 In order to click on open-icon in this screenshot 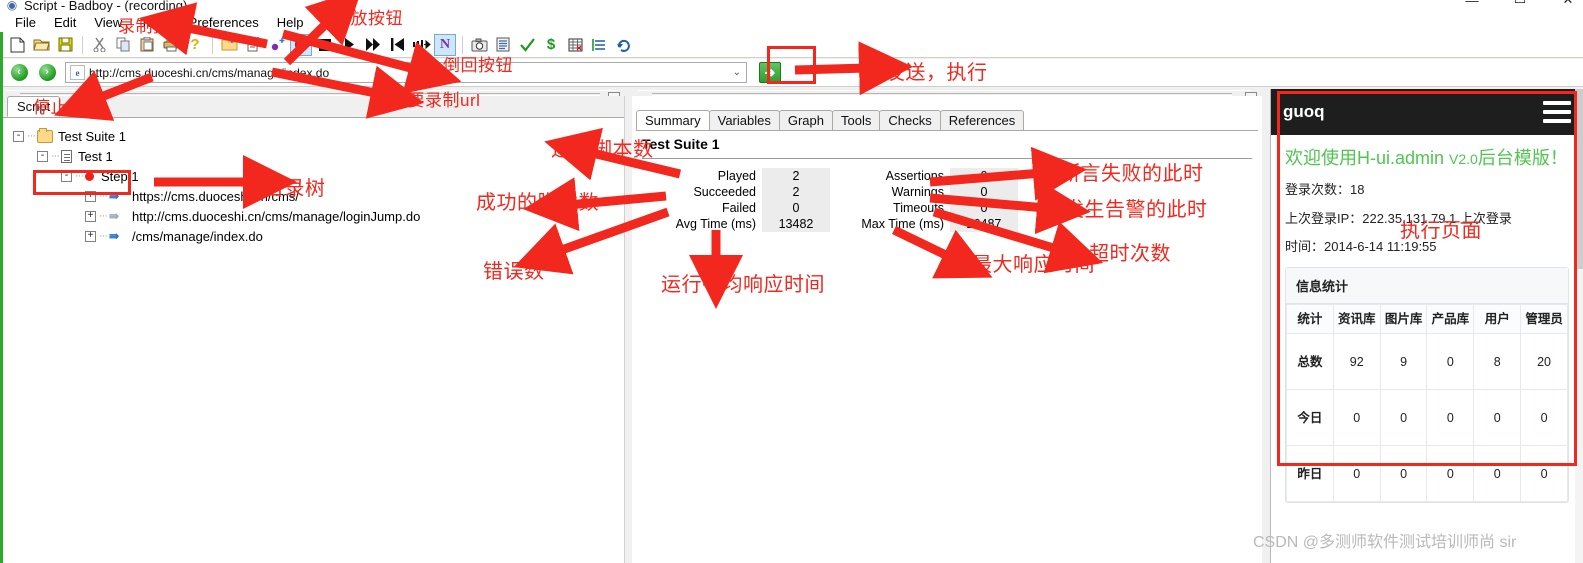, I will do `click(41, 45)`.